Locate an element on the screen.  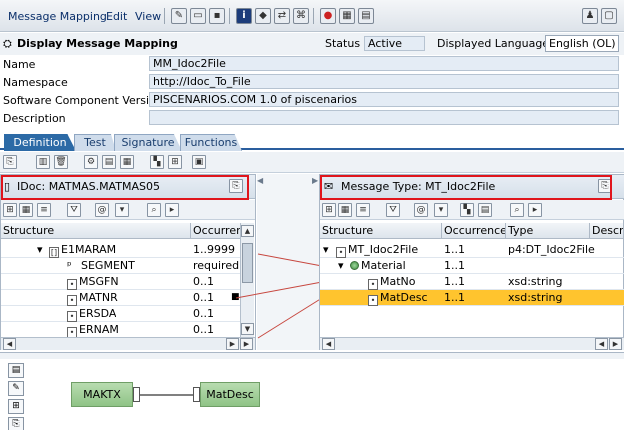
target-row: ▾ Material 1..1 is located at coordinates (472, 266).